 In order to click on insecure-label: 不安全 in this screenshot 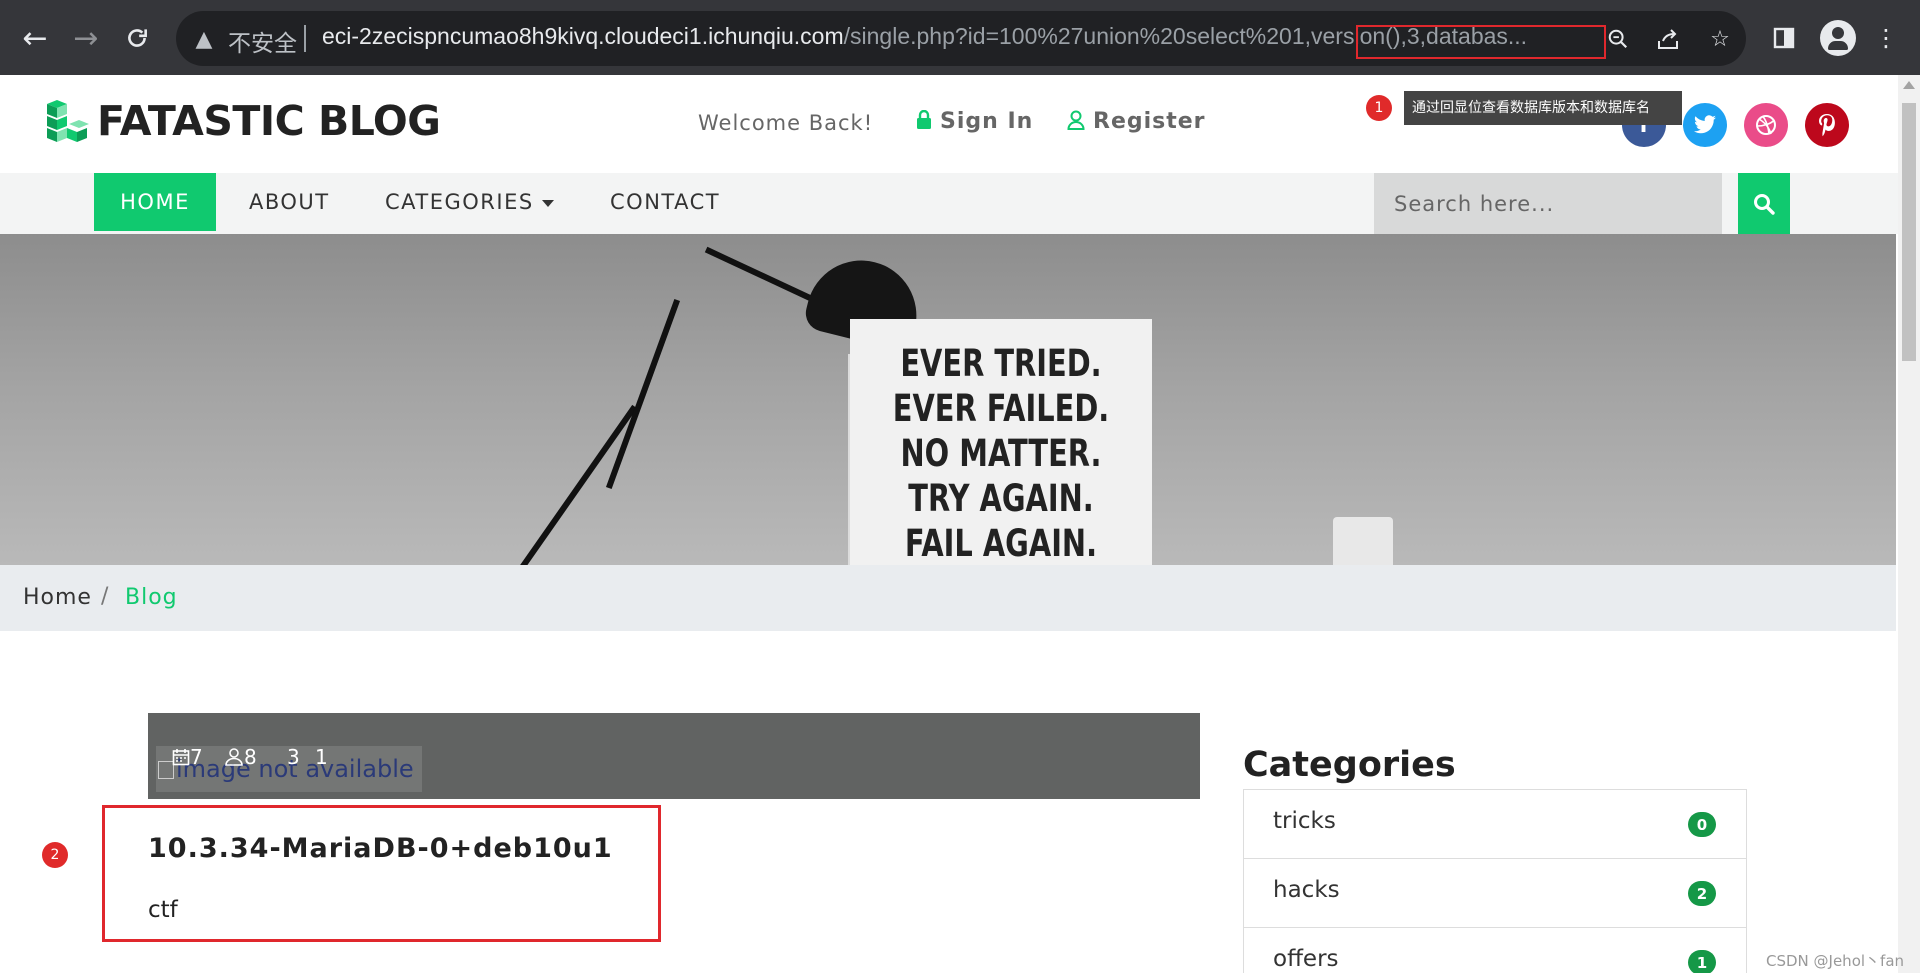, I will do `click(262, 41)`.